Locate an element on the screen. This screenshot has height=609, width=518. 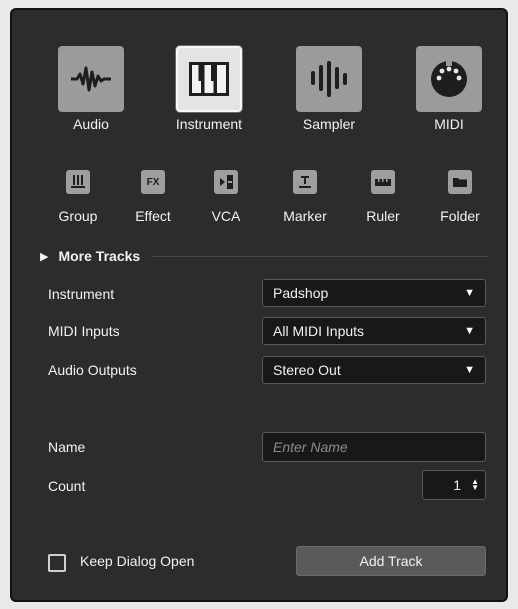
track-type-audio-tile is located at coordinates (91, 79).